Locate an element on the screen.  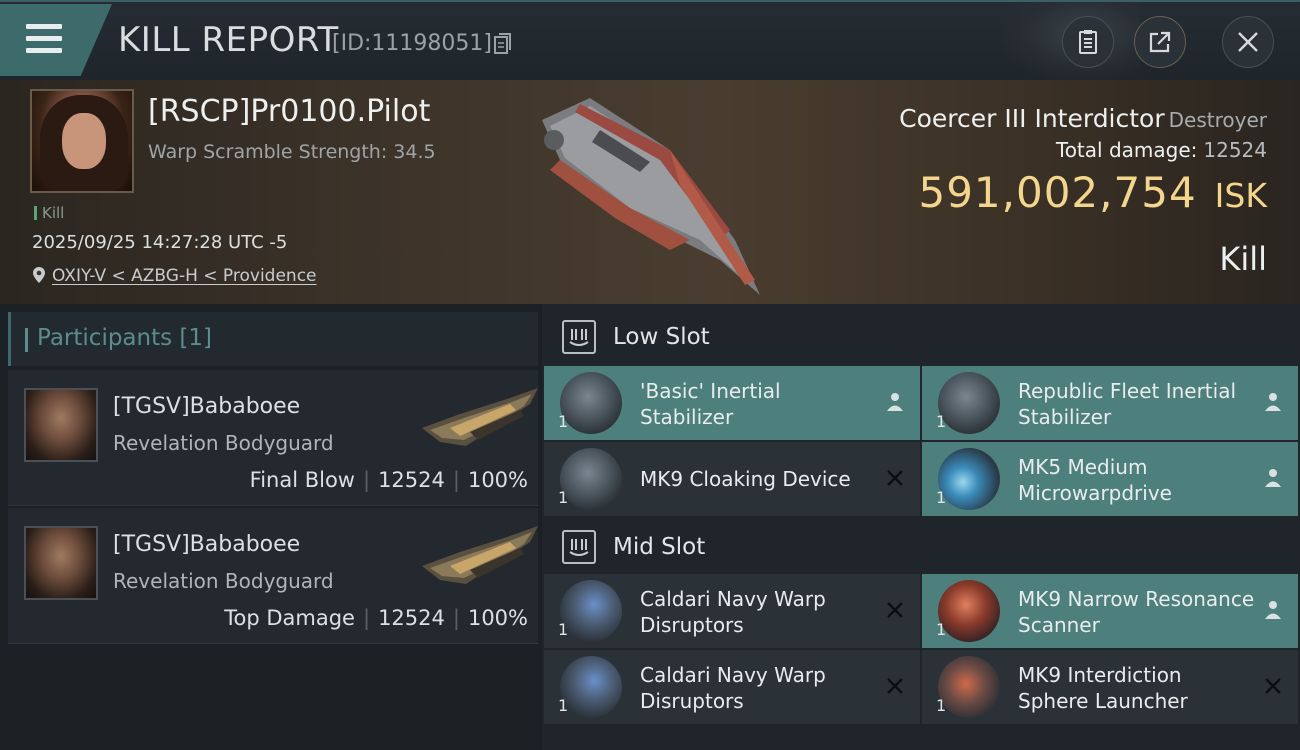
menu-button is located at coordinates (56, 40).